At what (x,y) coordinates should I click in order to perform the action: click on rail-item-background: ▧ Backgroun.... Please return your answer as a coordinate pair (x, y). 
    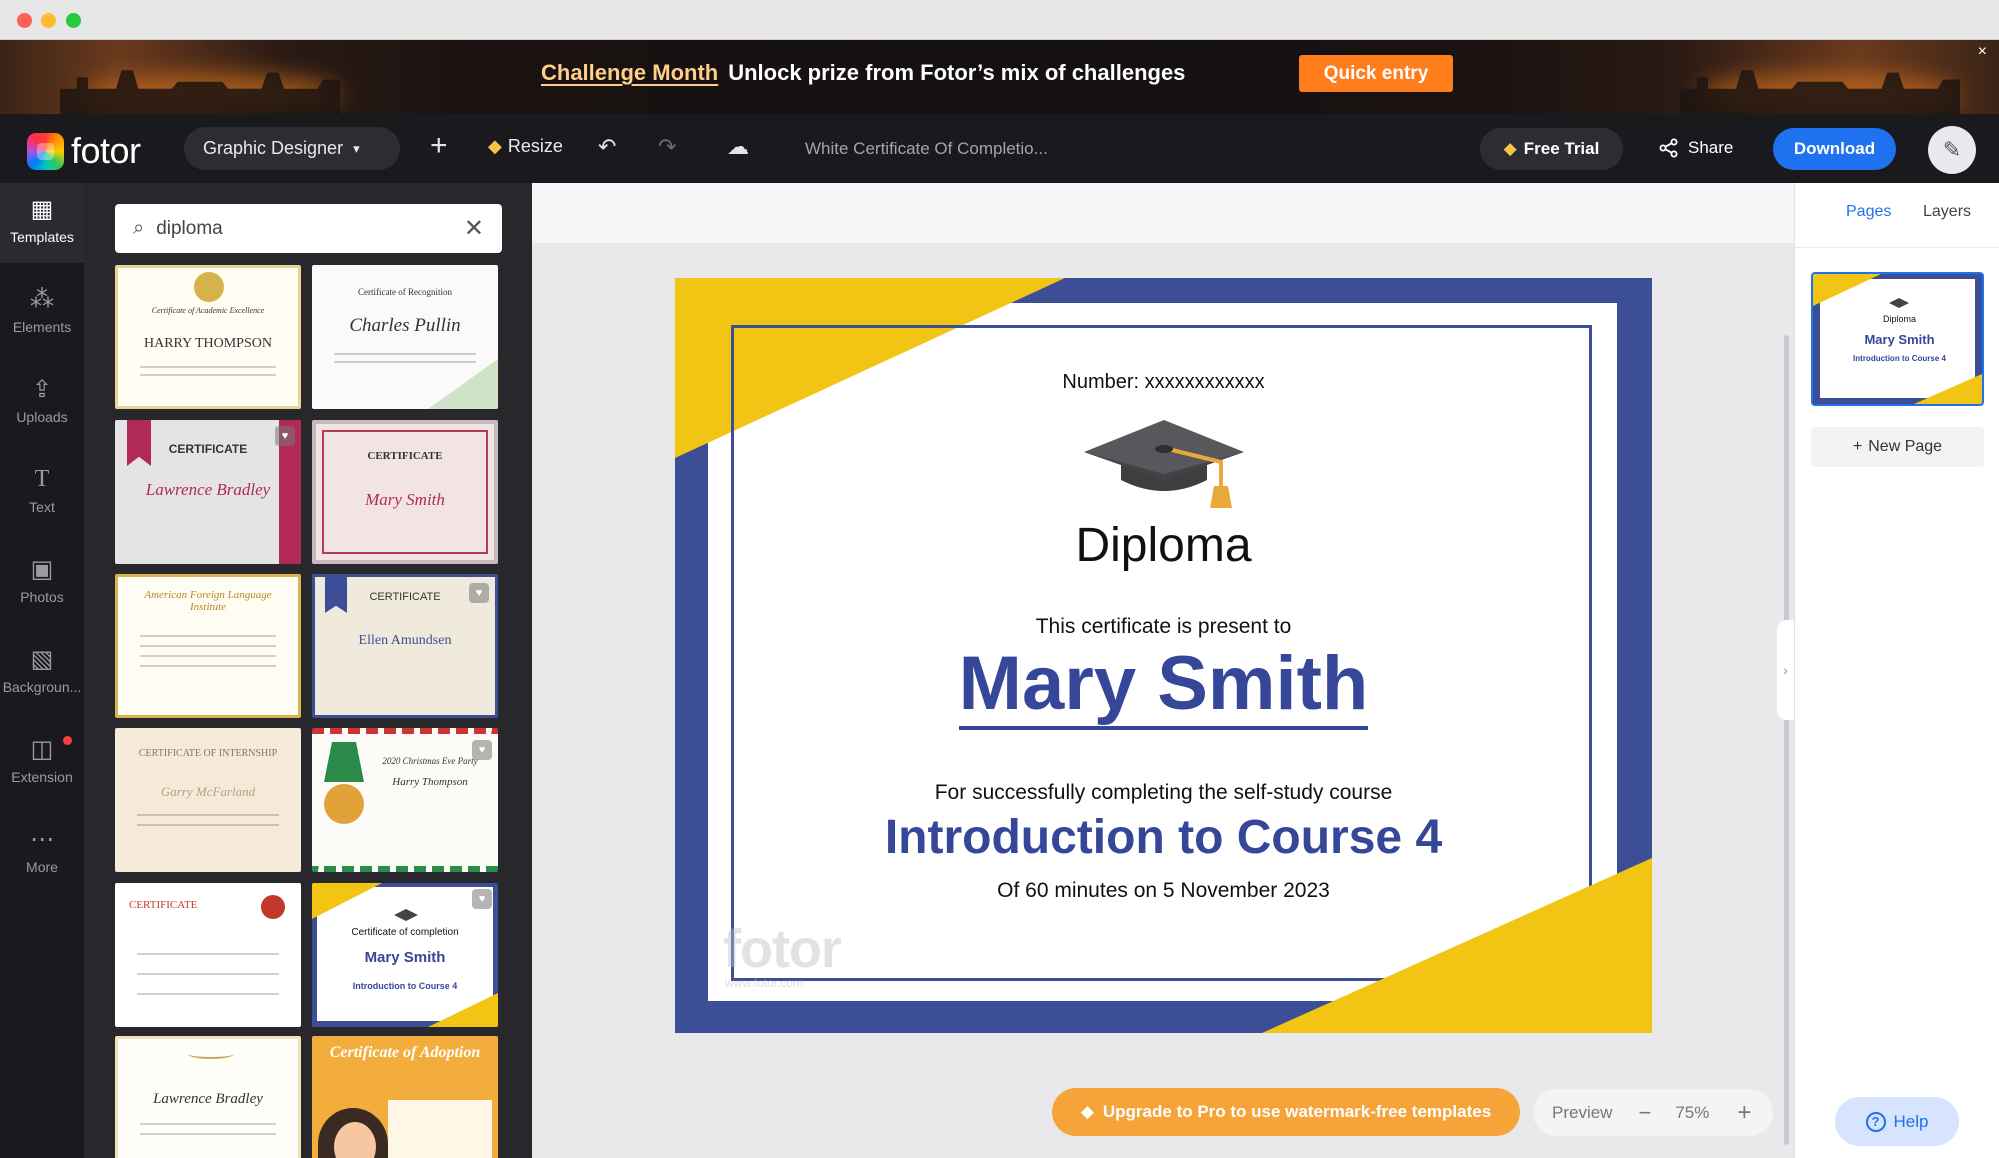
    Looking at the image, I should click on (42, 673).